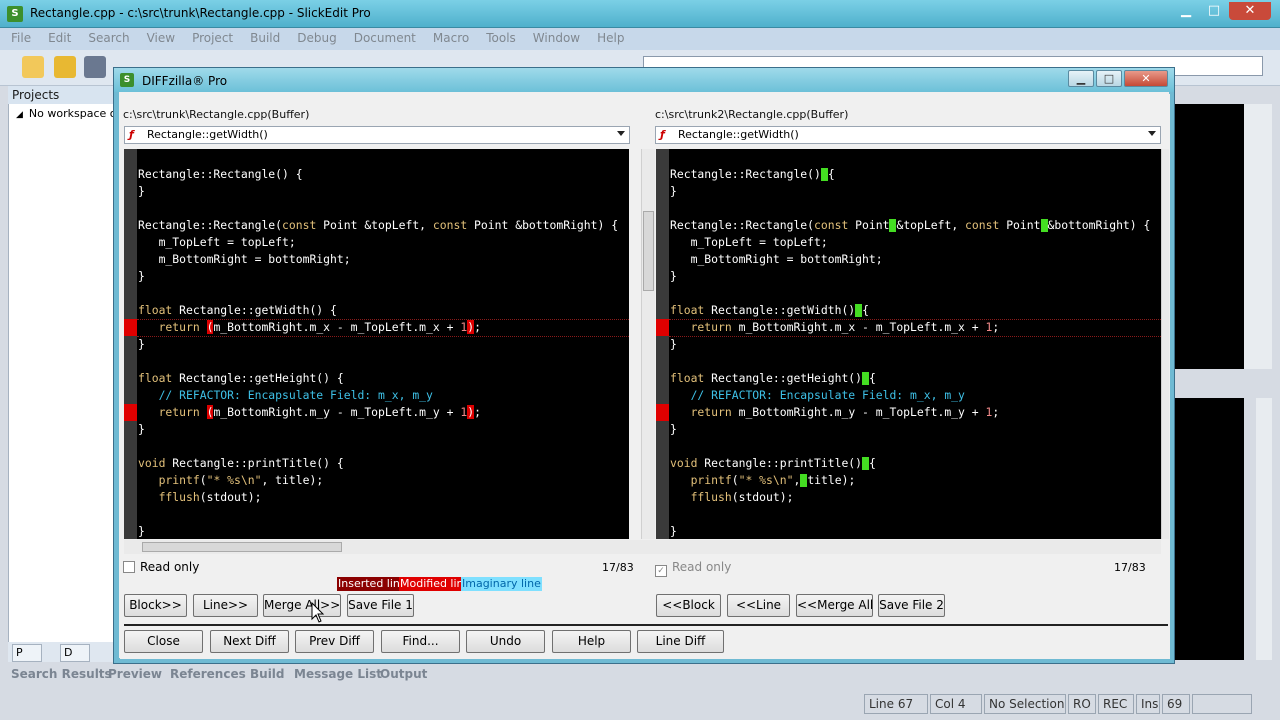 The image size is (1280, 720). What do you see at coordinates (318, 612) in the screenshot?
I see `mouse-cursor-icon` at bounding box center [318, 612].